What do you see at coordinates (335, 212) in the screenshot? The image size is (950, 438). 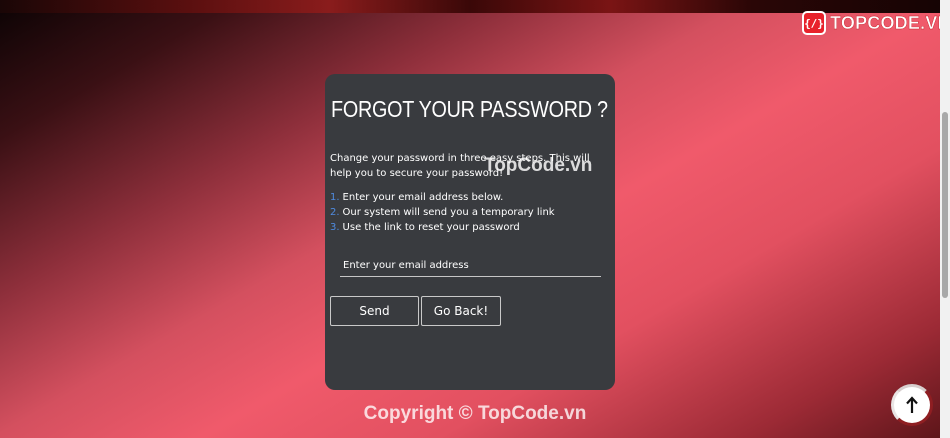 I see `step-number: 2.` at bounding box center [335, 212].